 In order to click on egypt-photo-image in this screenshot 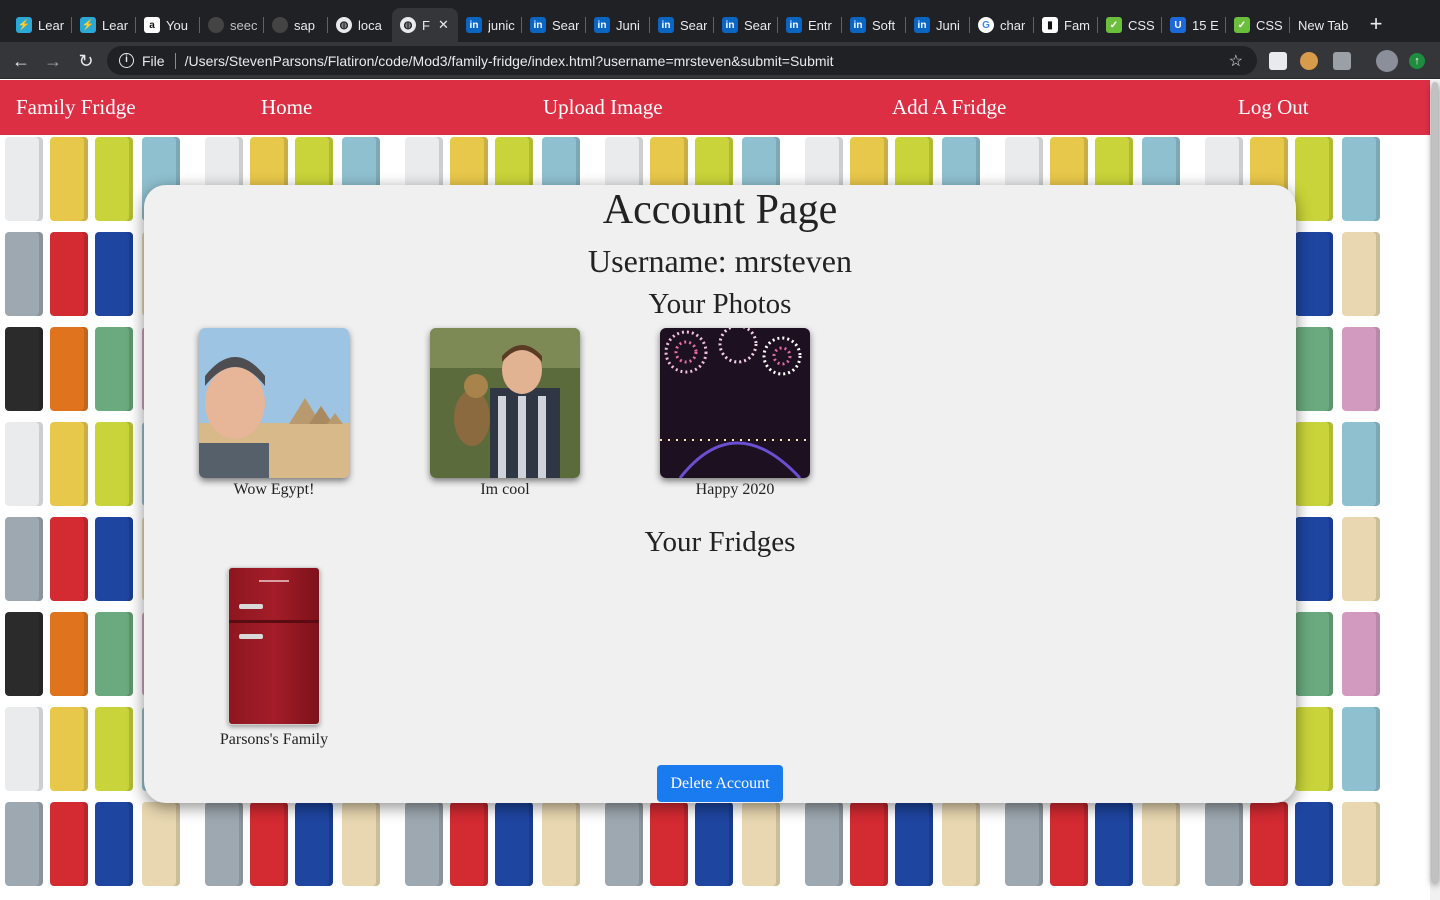, I will do `click(274, 403)`.